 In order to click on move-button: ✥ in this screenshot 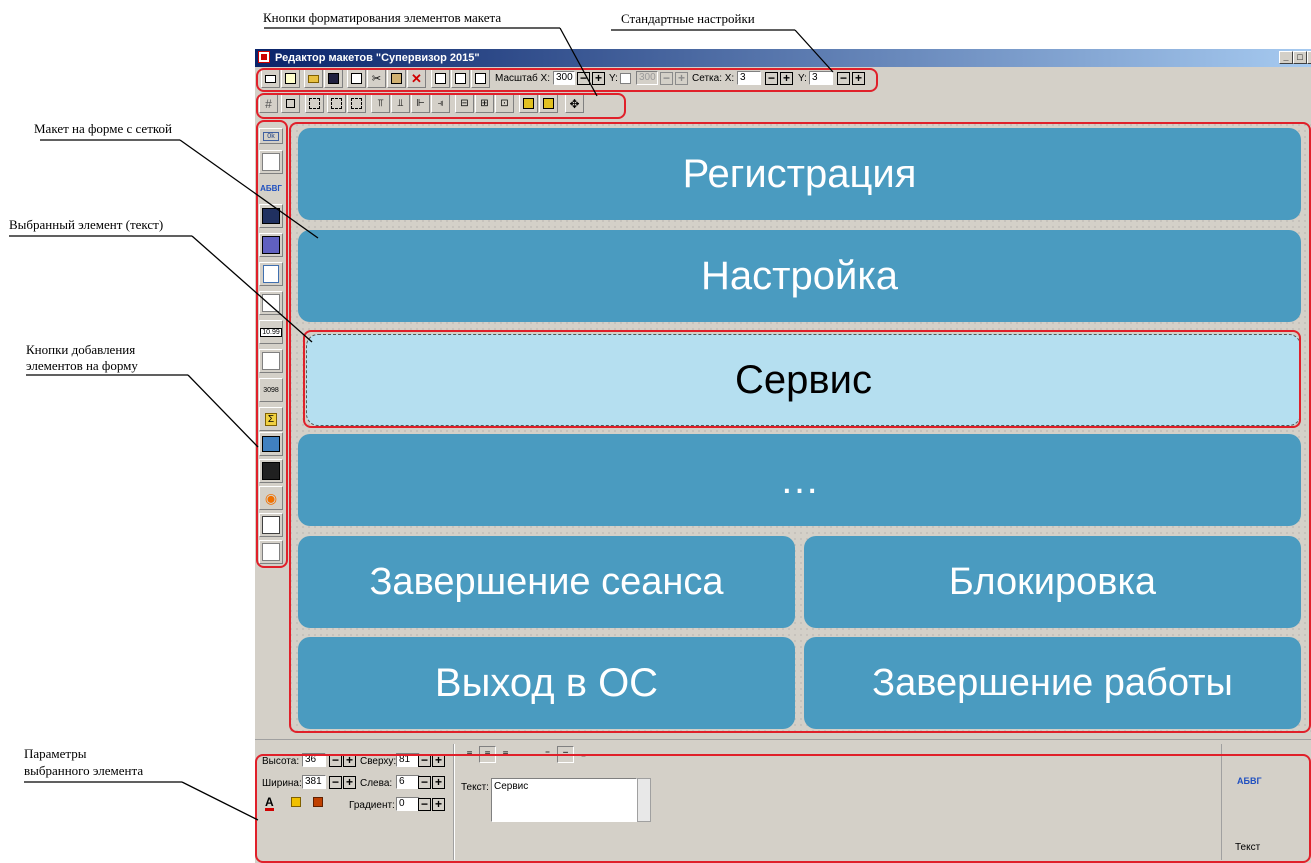, I will do `click(574, 103)`.